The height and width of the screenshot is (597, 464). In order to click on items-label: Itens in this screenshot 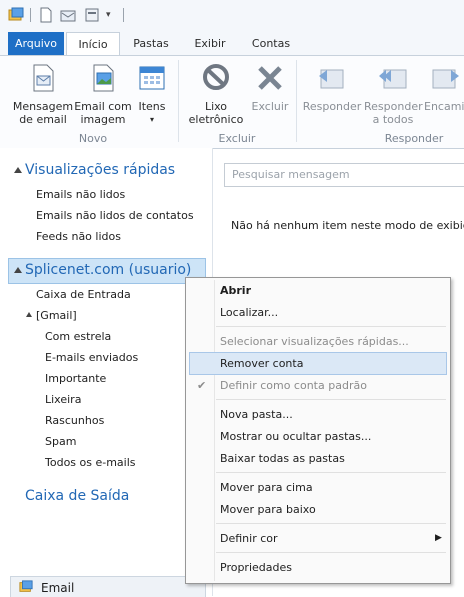, I will do `click(152, 106)`.